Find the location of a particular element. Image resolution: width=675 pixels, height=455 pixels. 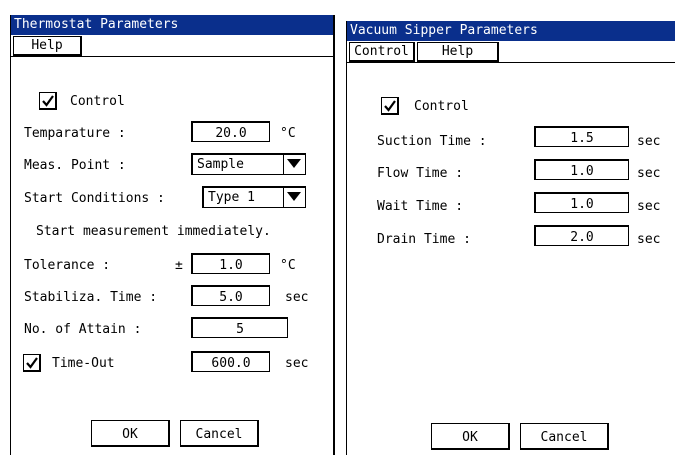

meas-point-value: Sample is located at coordinates (220, 164).